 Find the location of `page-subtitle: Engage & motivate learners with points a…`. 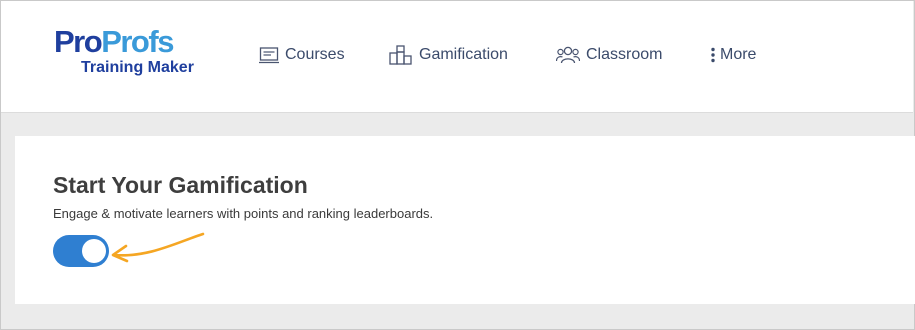

page-subtitle: Engage & motivate learners with points a… is located at coordinates (243, 213).